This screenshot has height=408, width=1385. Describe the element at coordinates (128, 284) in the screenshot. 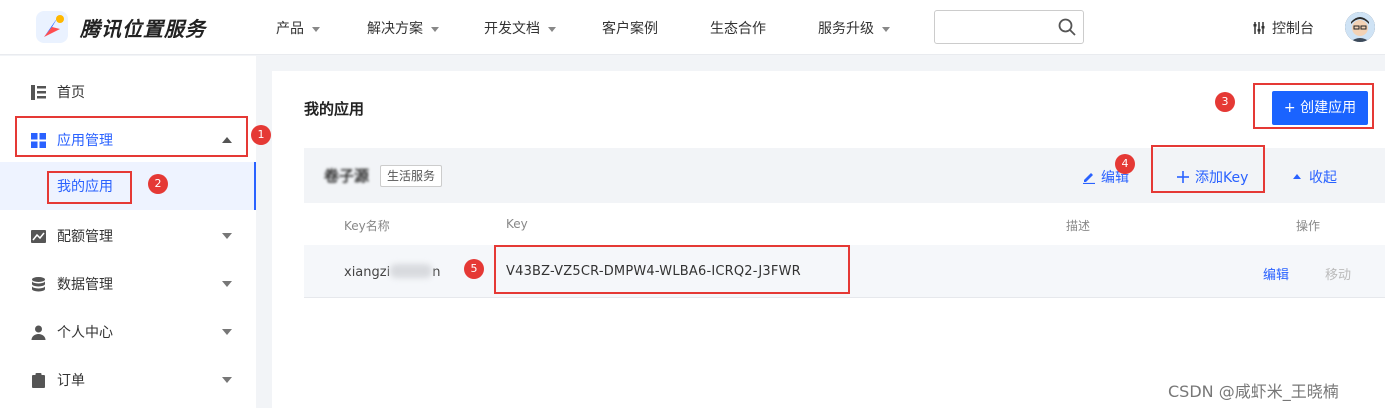

I see `sidebar-item-data-management: 数据管理` at that location.